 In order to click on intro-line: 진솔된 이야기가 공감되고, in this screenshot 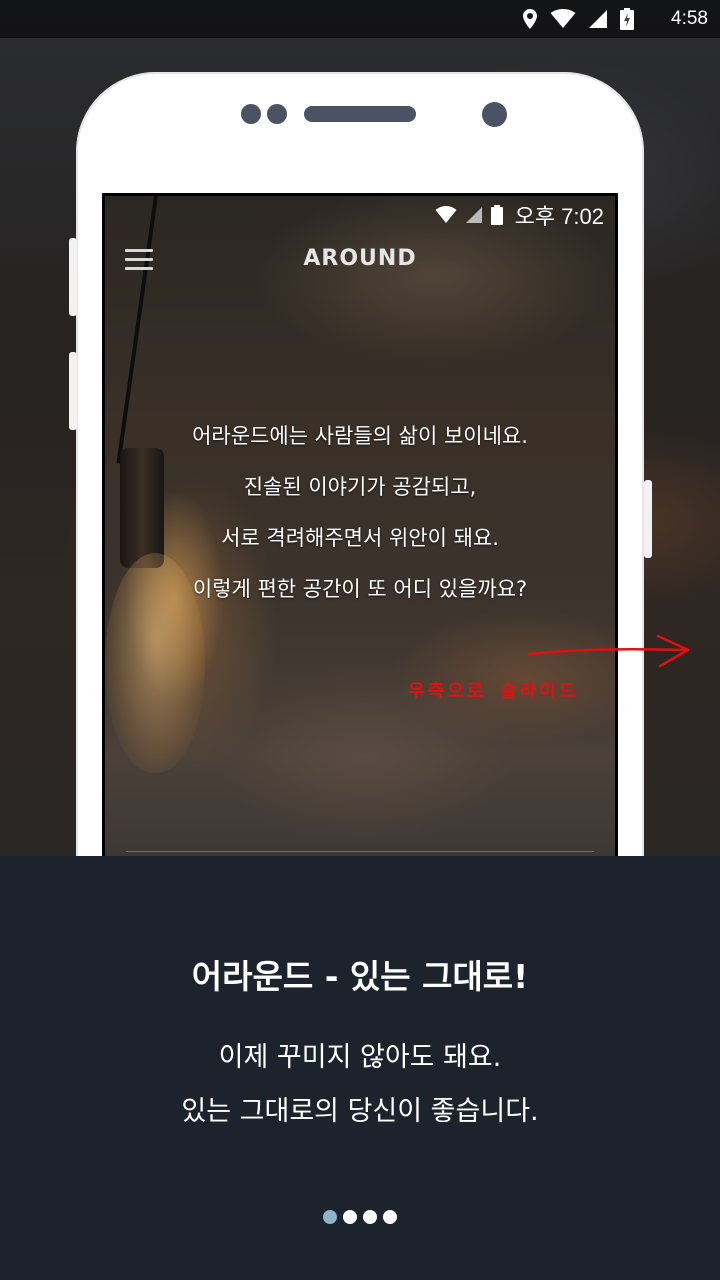, I will do `click(360, 487)`.